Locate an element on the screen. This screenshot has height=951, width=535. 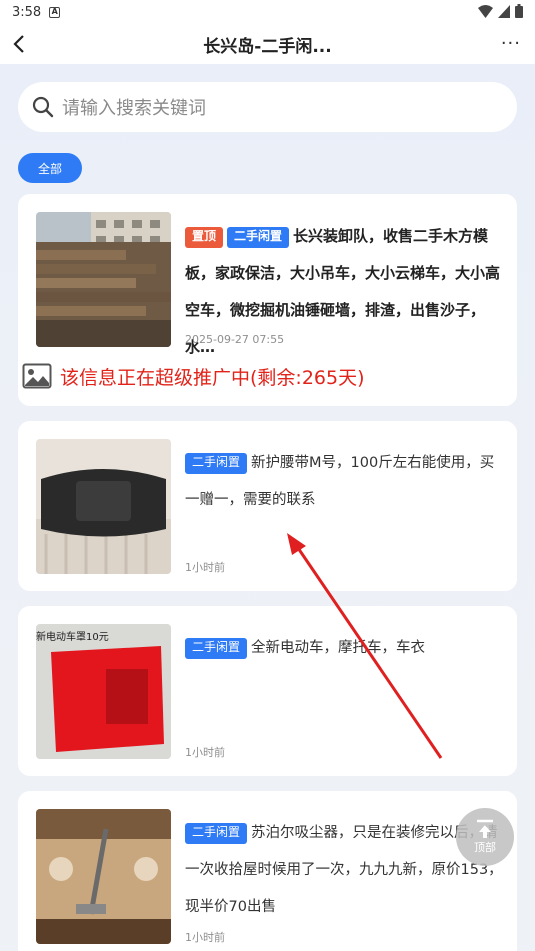
chevron-left-icon is located at coordinates (18, 44).